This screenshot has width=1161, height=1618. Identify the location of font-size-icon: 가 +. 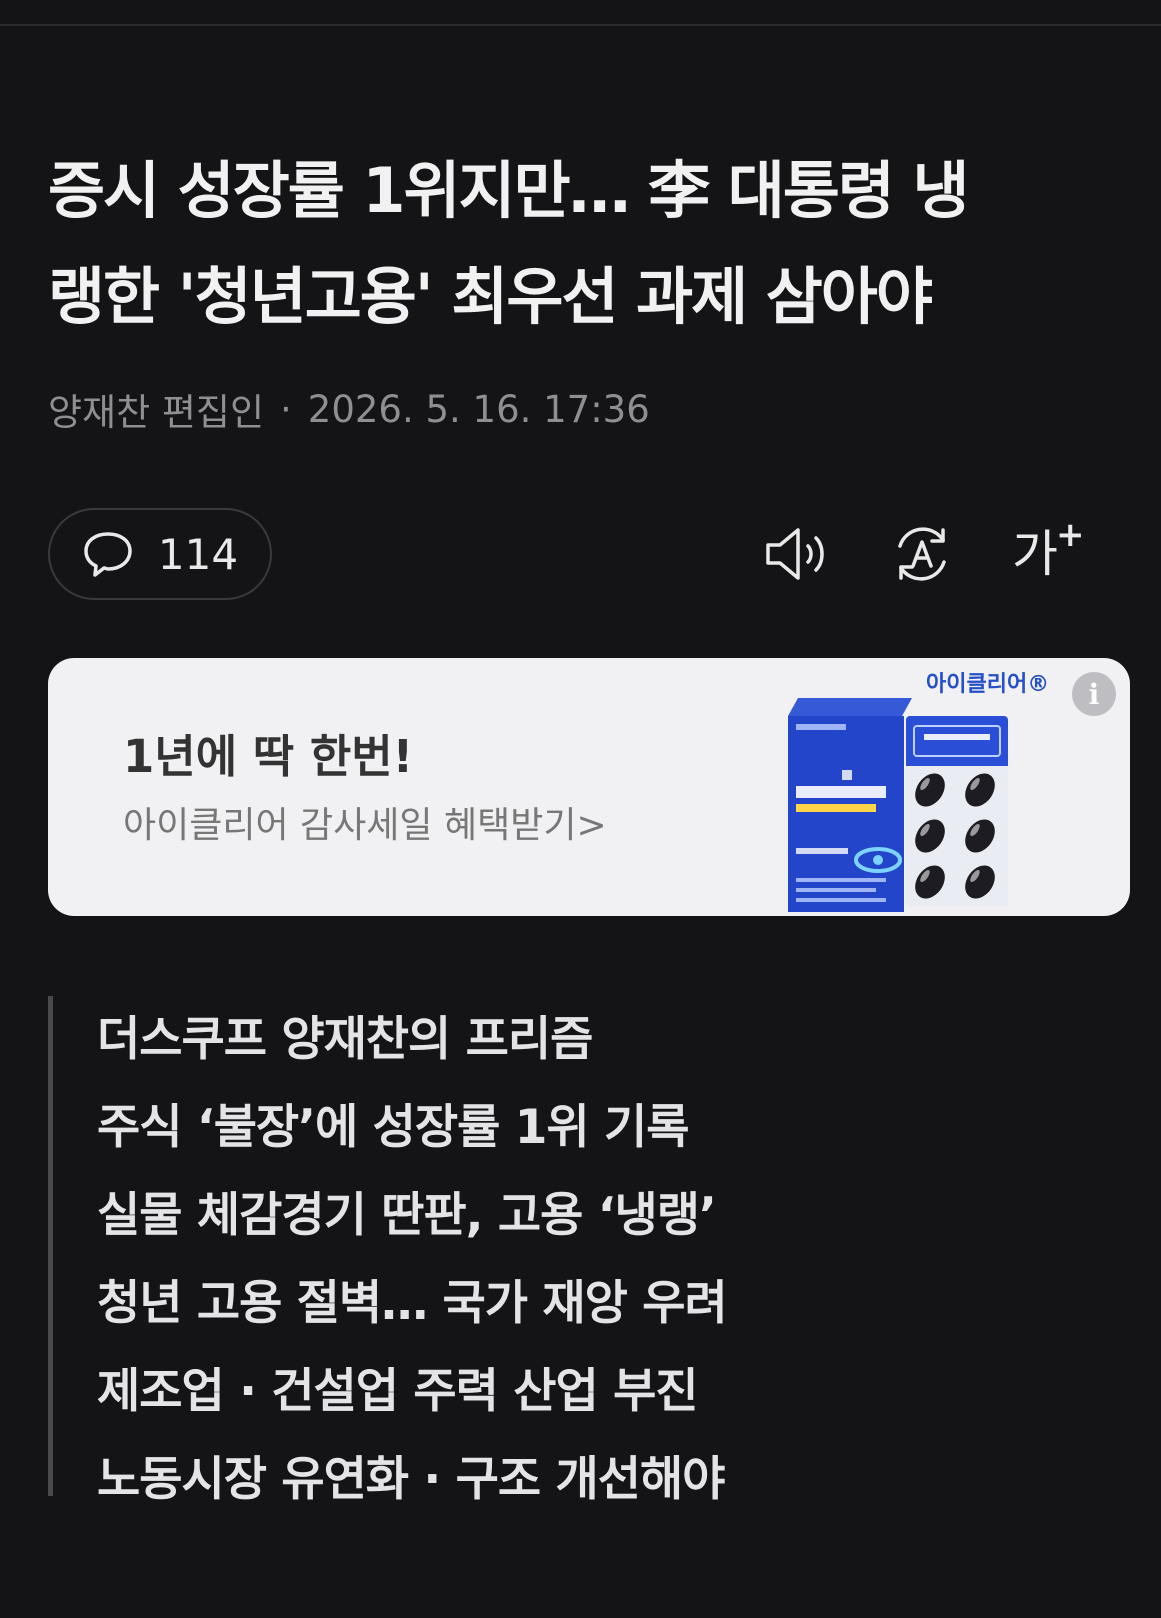
(1048, 552).